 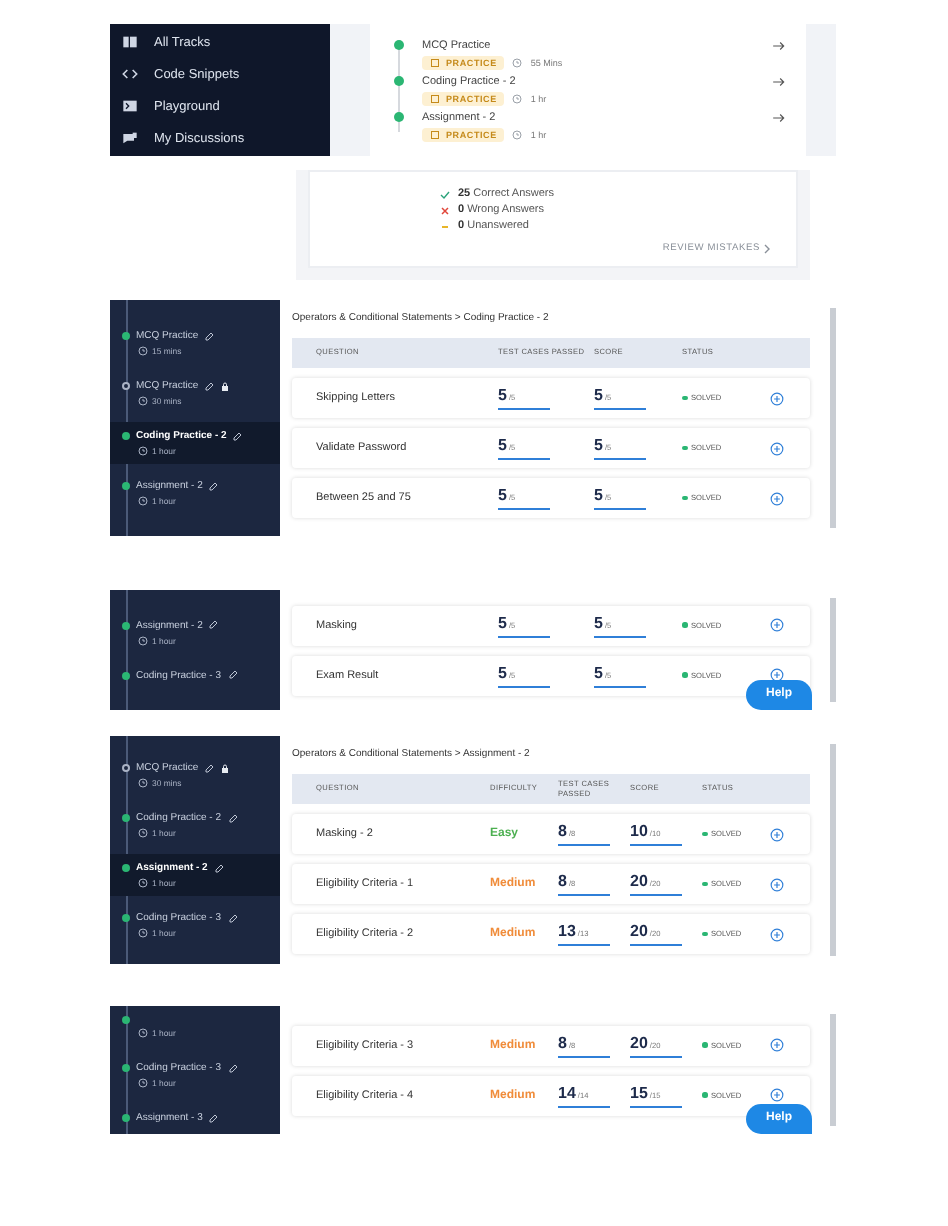 I want to click on check-icon, so click(x=445, y=194).